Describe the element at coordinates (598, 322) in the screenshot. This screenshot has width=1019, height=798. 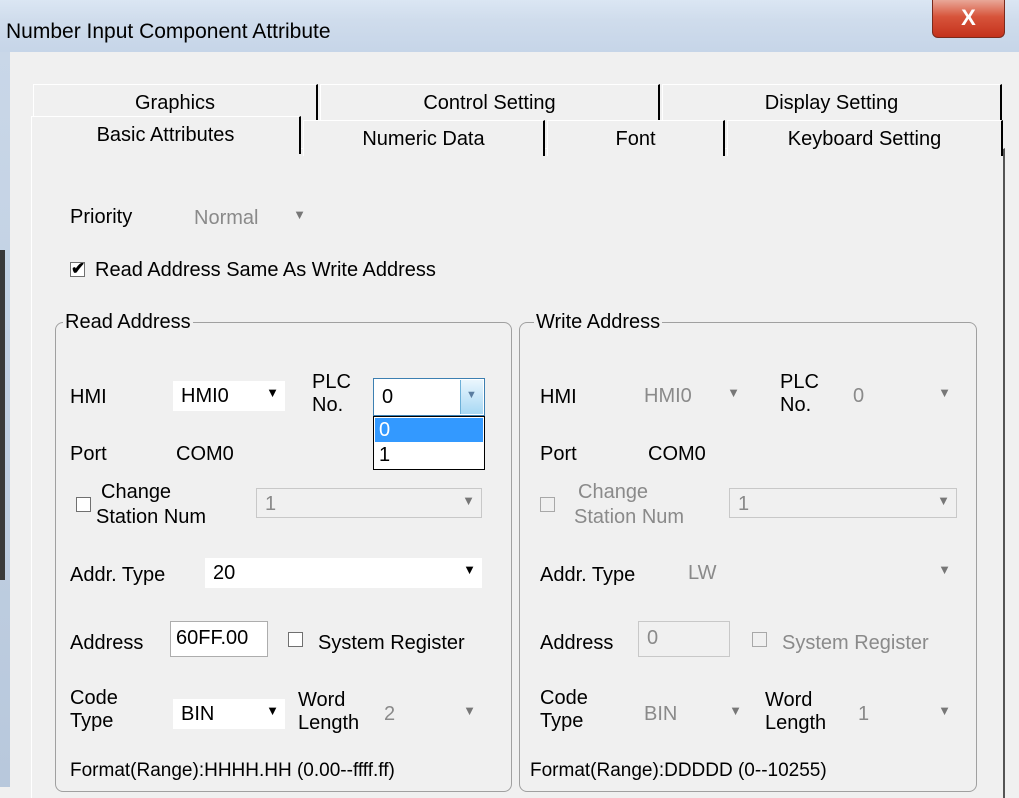
I see `write-address-title: Write Address` at that location.